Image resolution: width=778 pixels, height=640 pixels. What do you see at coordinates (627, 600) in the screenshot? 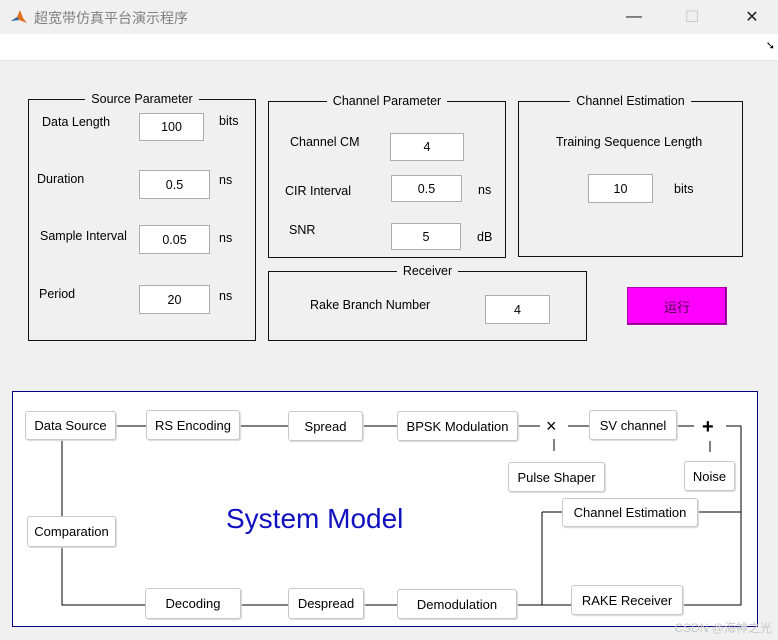
I see `block-rake-receiver: RAKE Receiver` at bounding box center [627, 600].